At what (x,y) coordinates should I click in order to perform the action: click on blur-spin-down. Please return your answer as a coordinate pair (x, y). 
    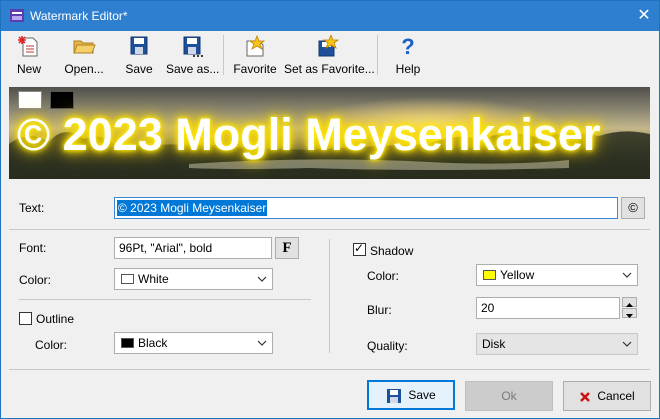
    Looking at the image, I should click on (629, 313).